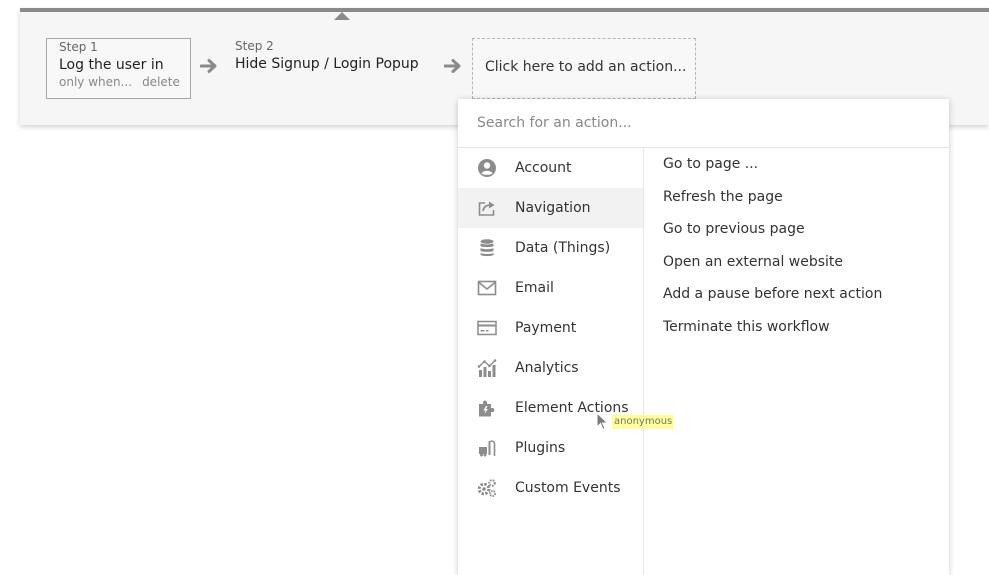 The height and width of the screenshot is (575, 989). Describe the element at coordinates (543, 168) in the screenshot. I see `category-label: Account` at that location.